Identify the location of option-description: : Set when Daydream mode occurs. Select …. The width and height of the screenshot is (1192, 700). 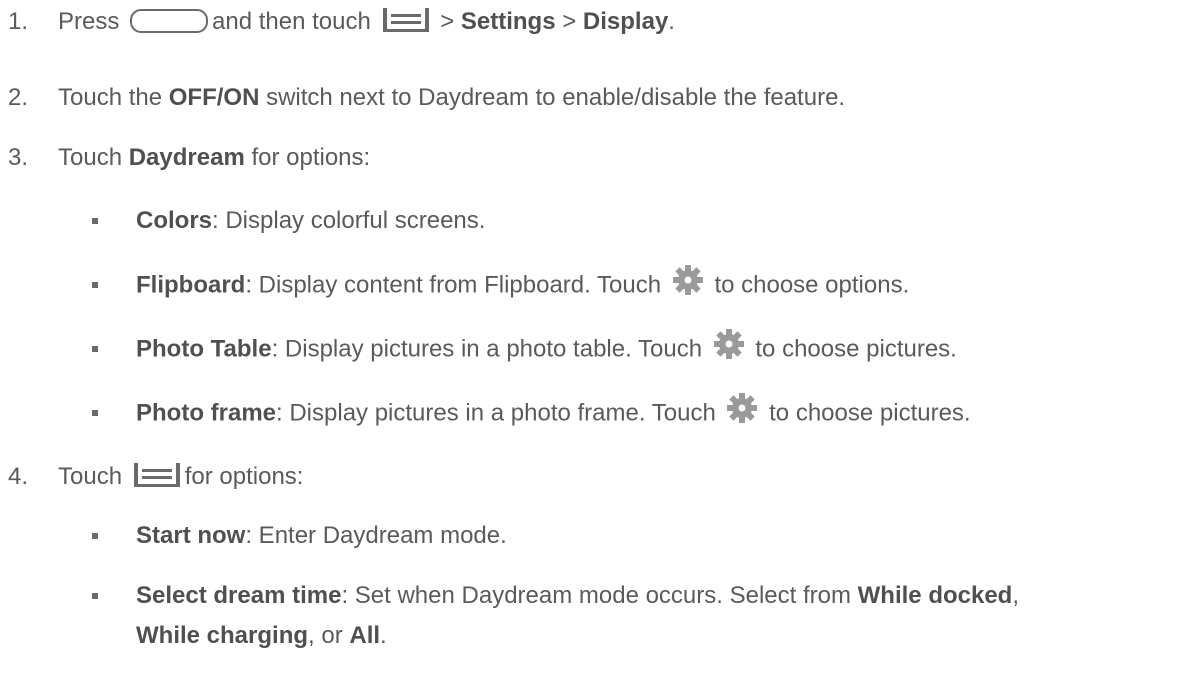
(596, 595).